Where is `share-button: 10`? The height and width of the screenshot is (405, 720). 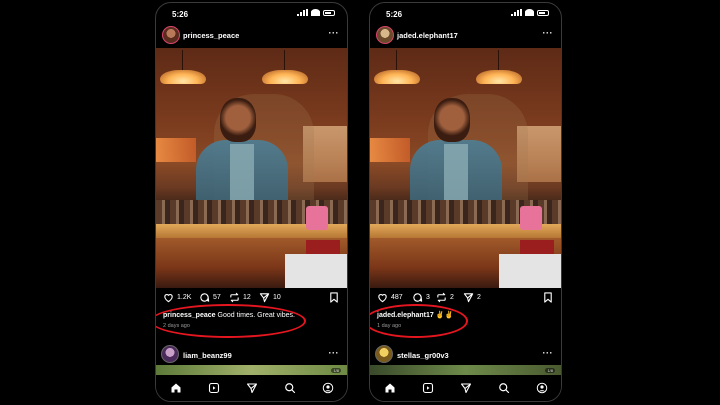
share-button: 10 is located at coordinates (270, 297).